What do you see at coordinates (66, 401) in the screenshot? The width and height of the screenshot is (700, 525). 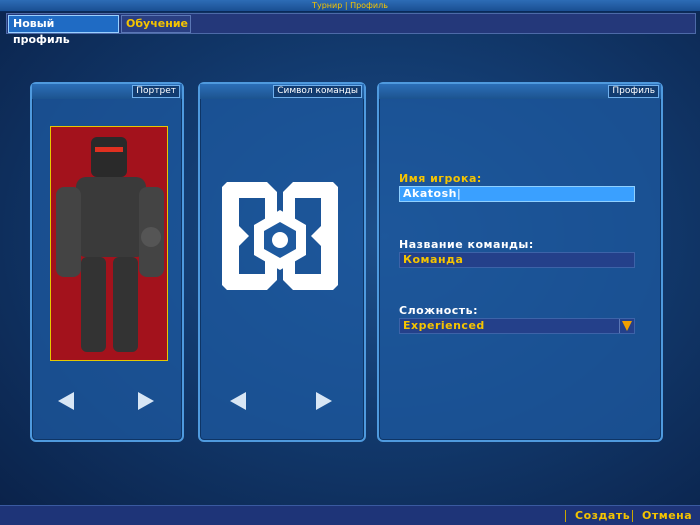 I see `portrait-prev-arrow` at bounding box center [66, 401].